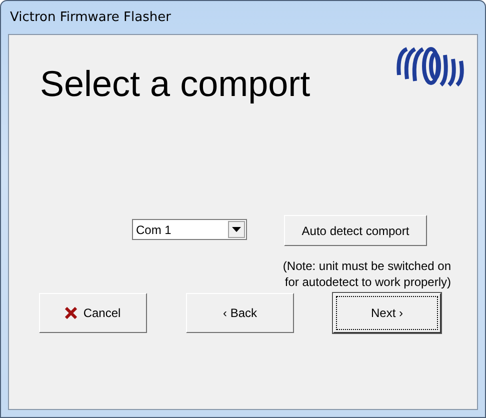 The image size is (486, 418). Describe the element at coordinates (90, 17) in the screenshot. I see `window-title: Victron Firmware Flasher` at that location.